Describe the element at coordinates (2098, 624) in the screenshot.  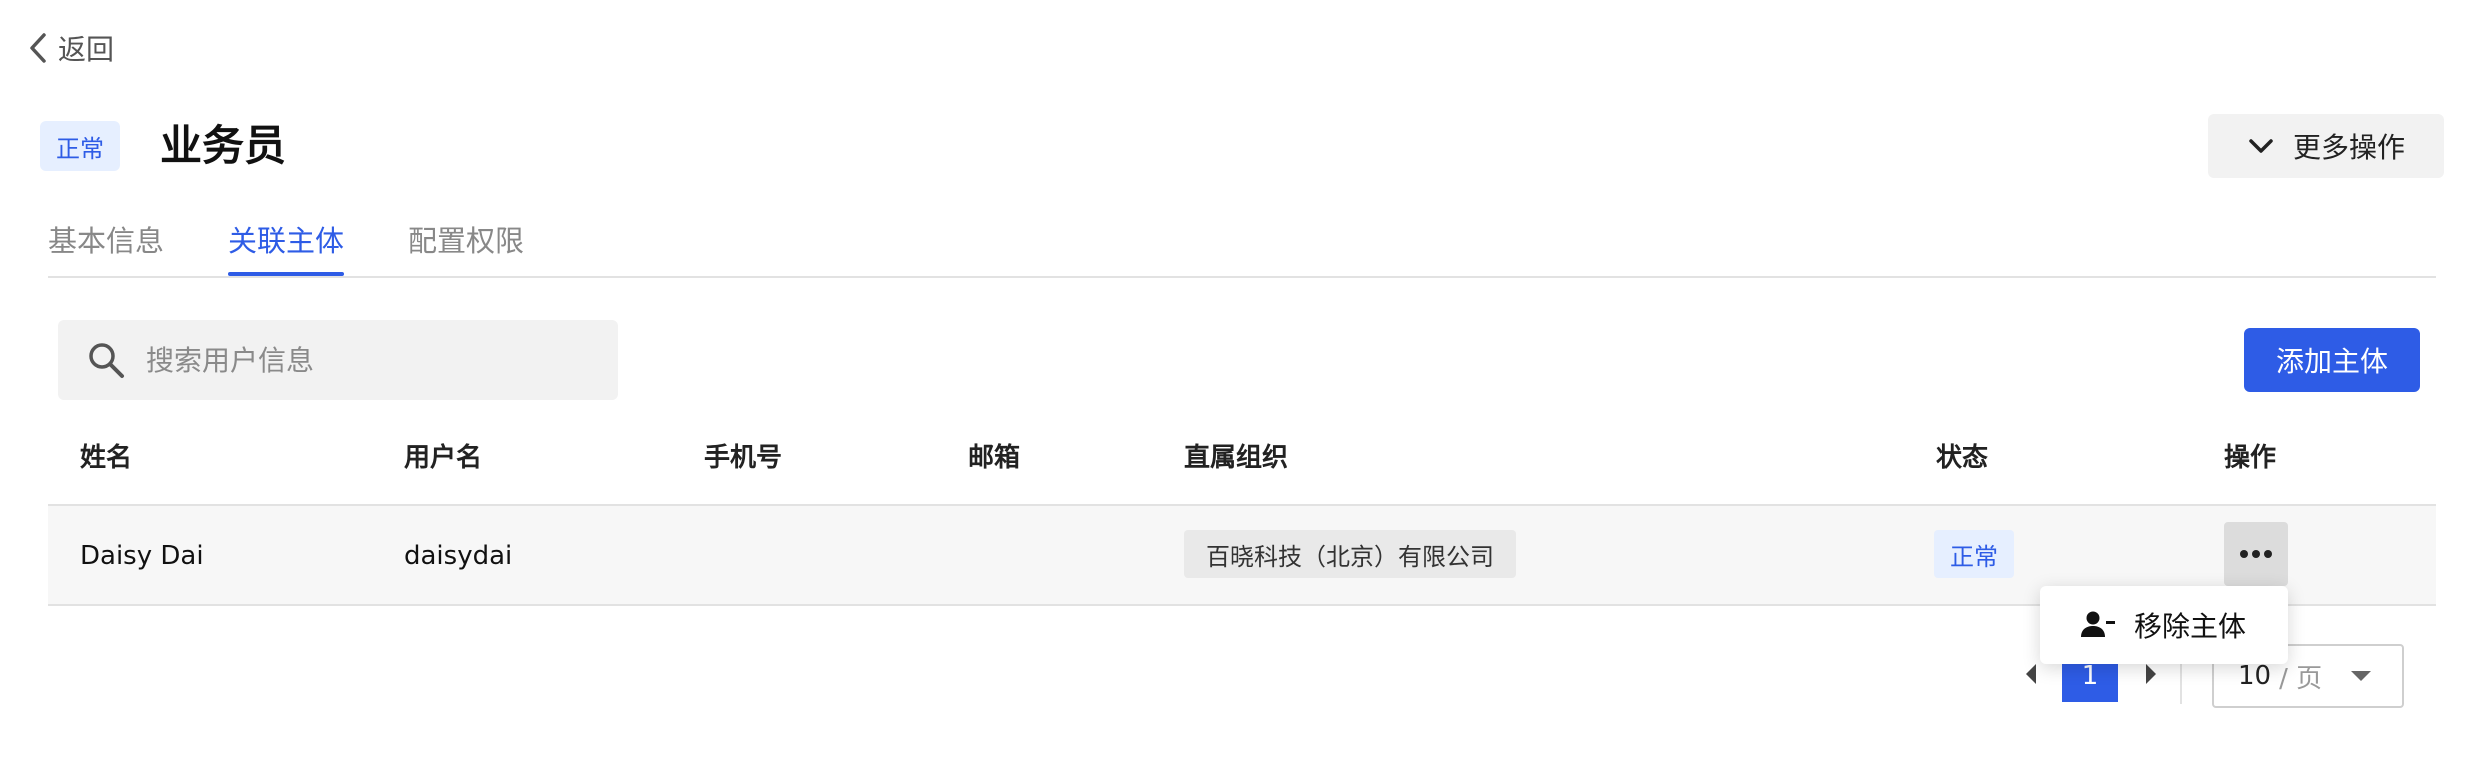
I see `remove-user-icon` at that location.